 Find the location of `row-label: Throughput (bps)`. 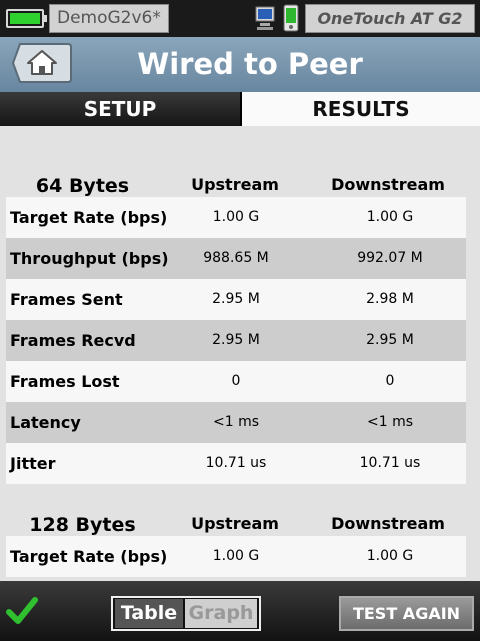

row-label: Throughput (bps) is located at coordinates (89, 258).